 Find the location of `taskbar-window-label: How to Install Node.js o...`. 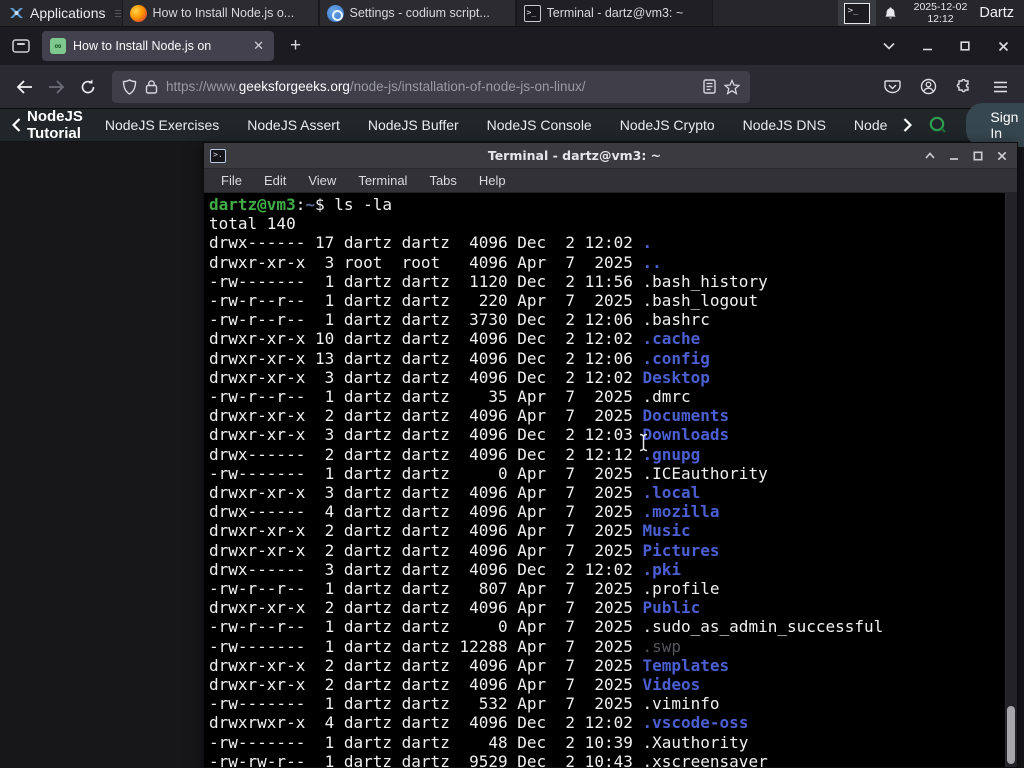

taskbar-window-label: How to Install Node.js o... is located at coordinates (223, 13).